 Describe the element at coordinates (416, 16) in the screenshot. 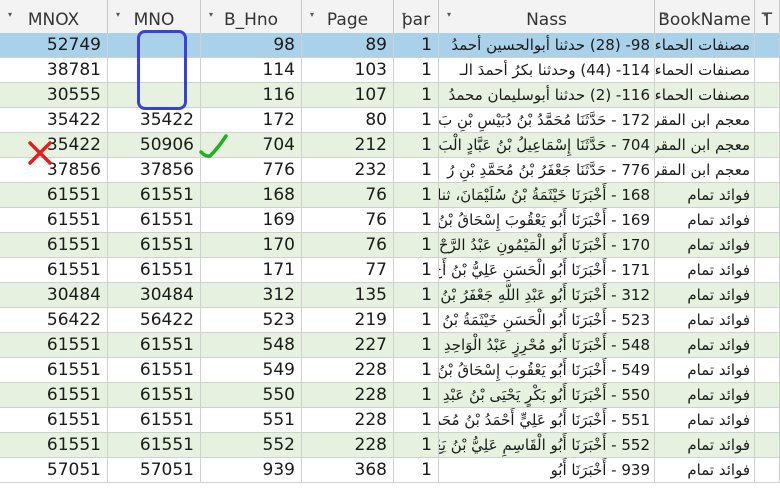

I see `column-header-par: ▾ par` at that location.